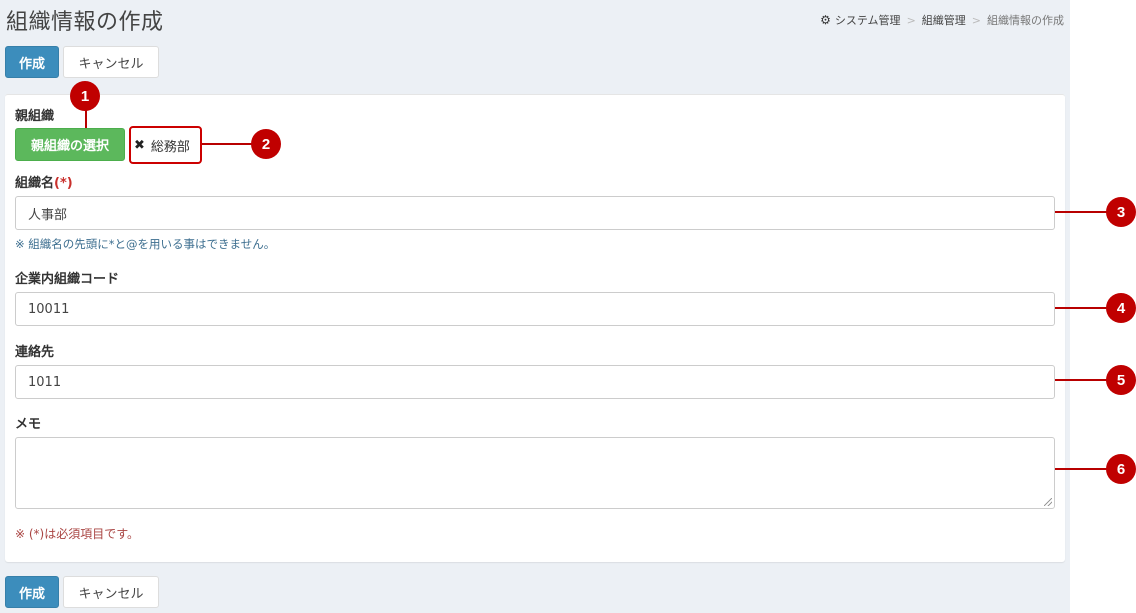 The height and width of the screenshot is (613, 1136). What do you see at coordinates (535, 309) in the screenshot?
I see `org-code-input: 10011` at bounding box center [535, 309].